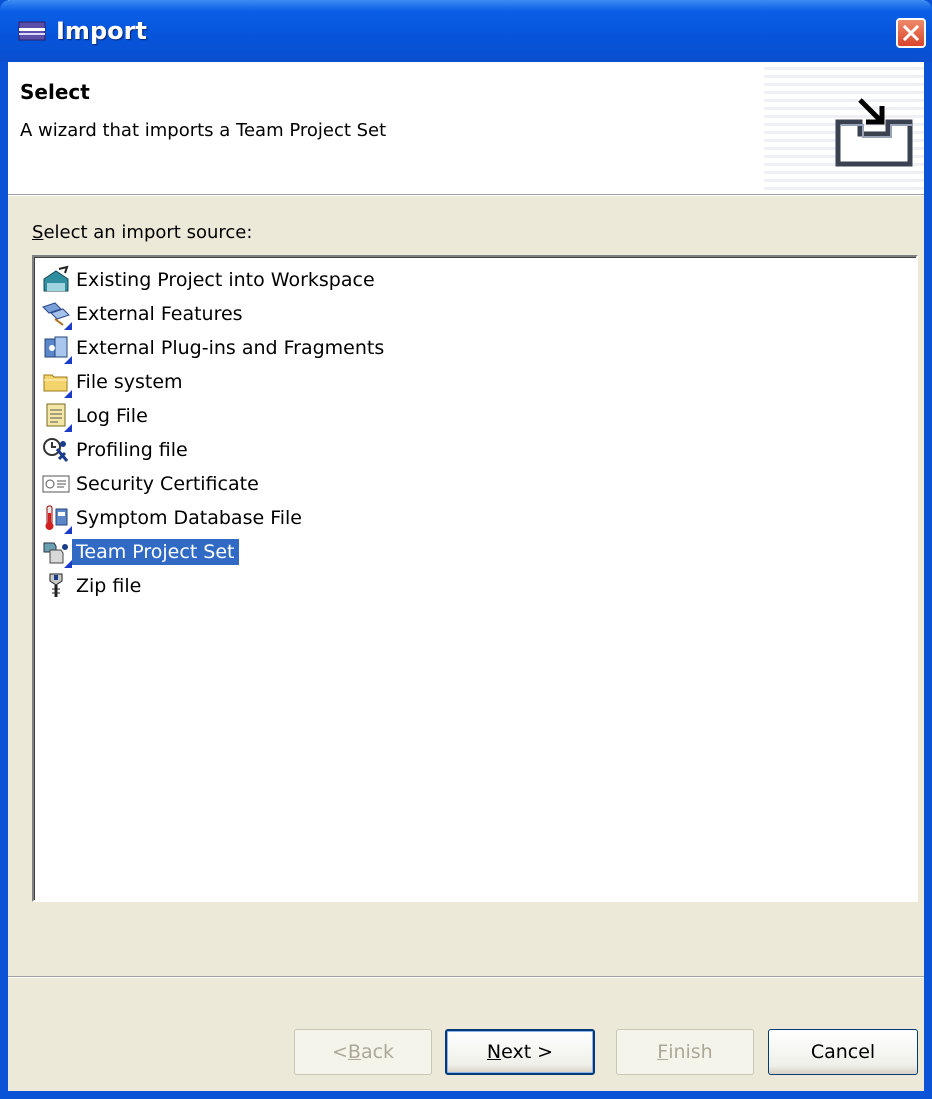 The image size is (932, 1099). What do you see at coordinates (112, 416) in the screenshot?
I see `tree-item-label: Log File` at bounding box center [112, 416].